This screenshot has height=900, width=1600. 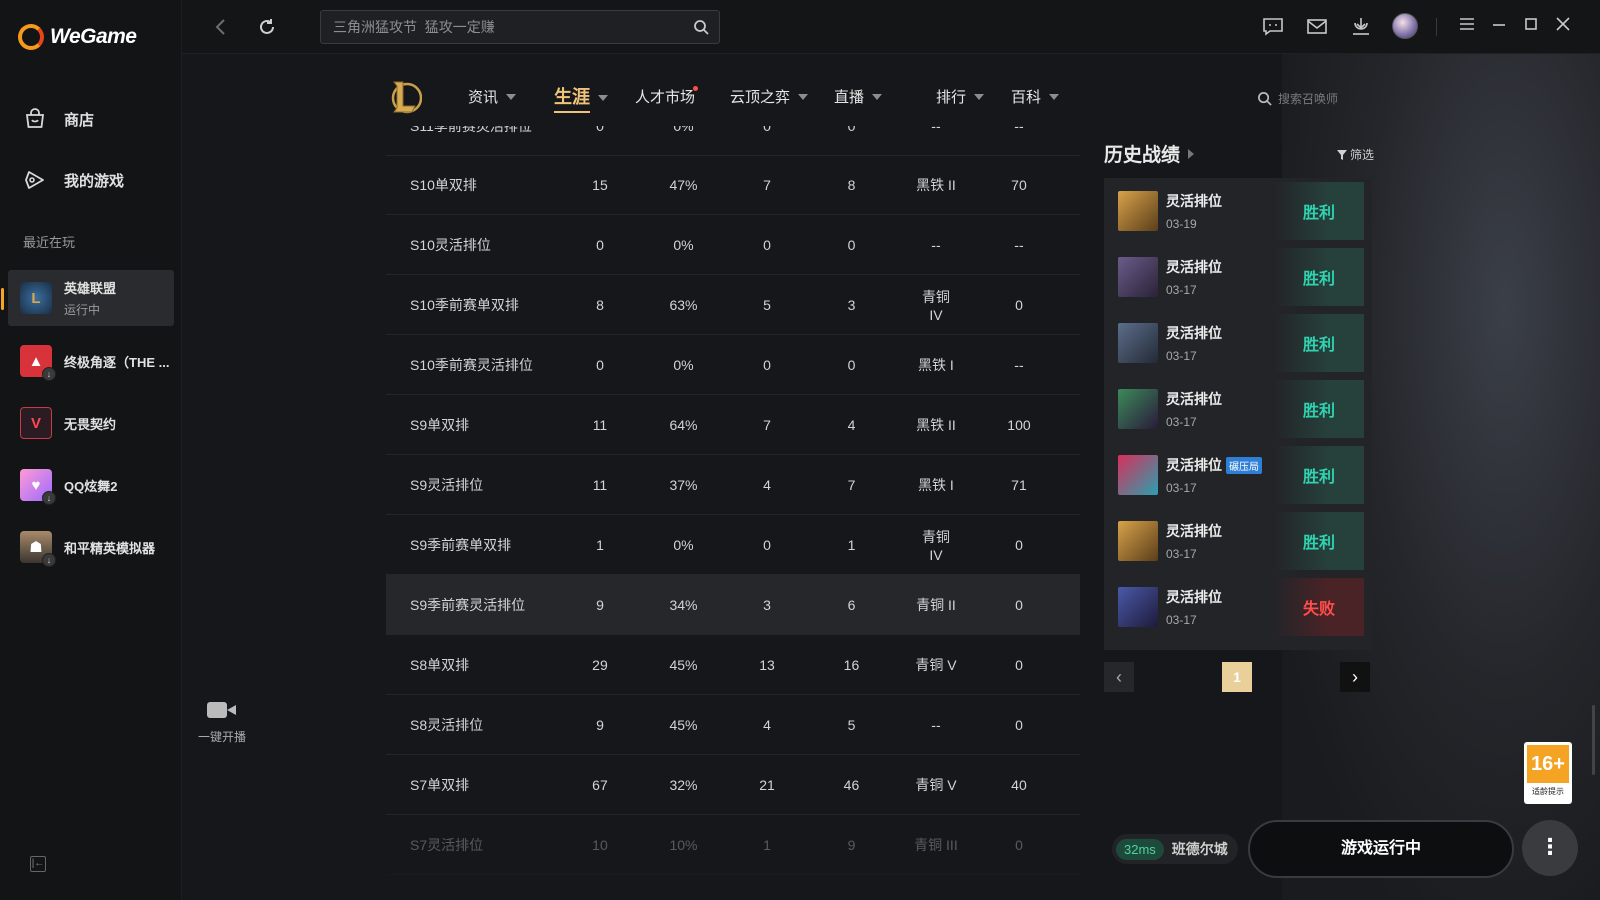 What do you see at coordinates (733, 785) in the screenshot?
I see `table-row: S7单双排 67 32% 21 46 青铜 V 40` at bounding box center [733, 785].